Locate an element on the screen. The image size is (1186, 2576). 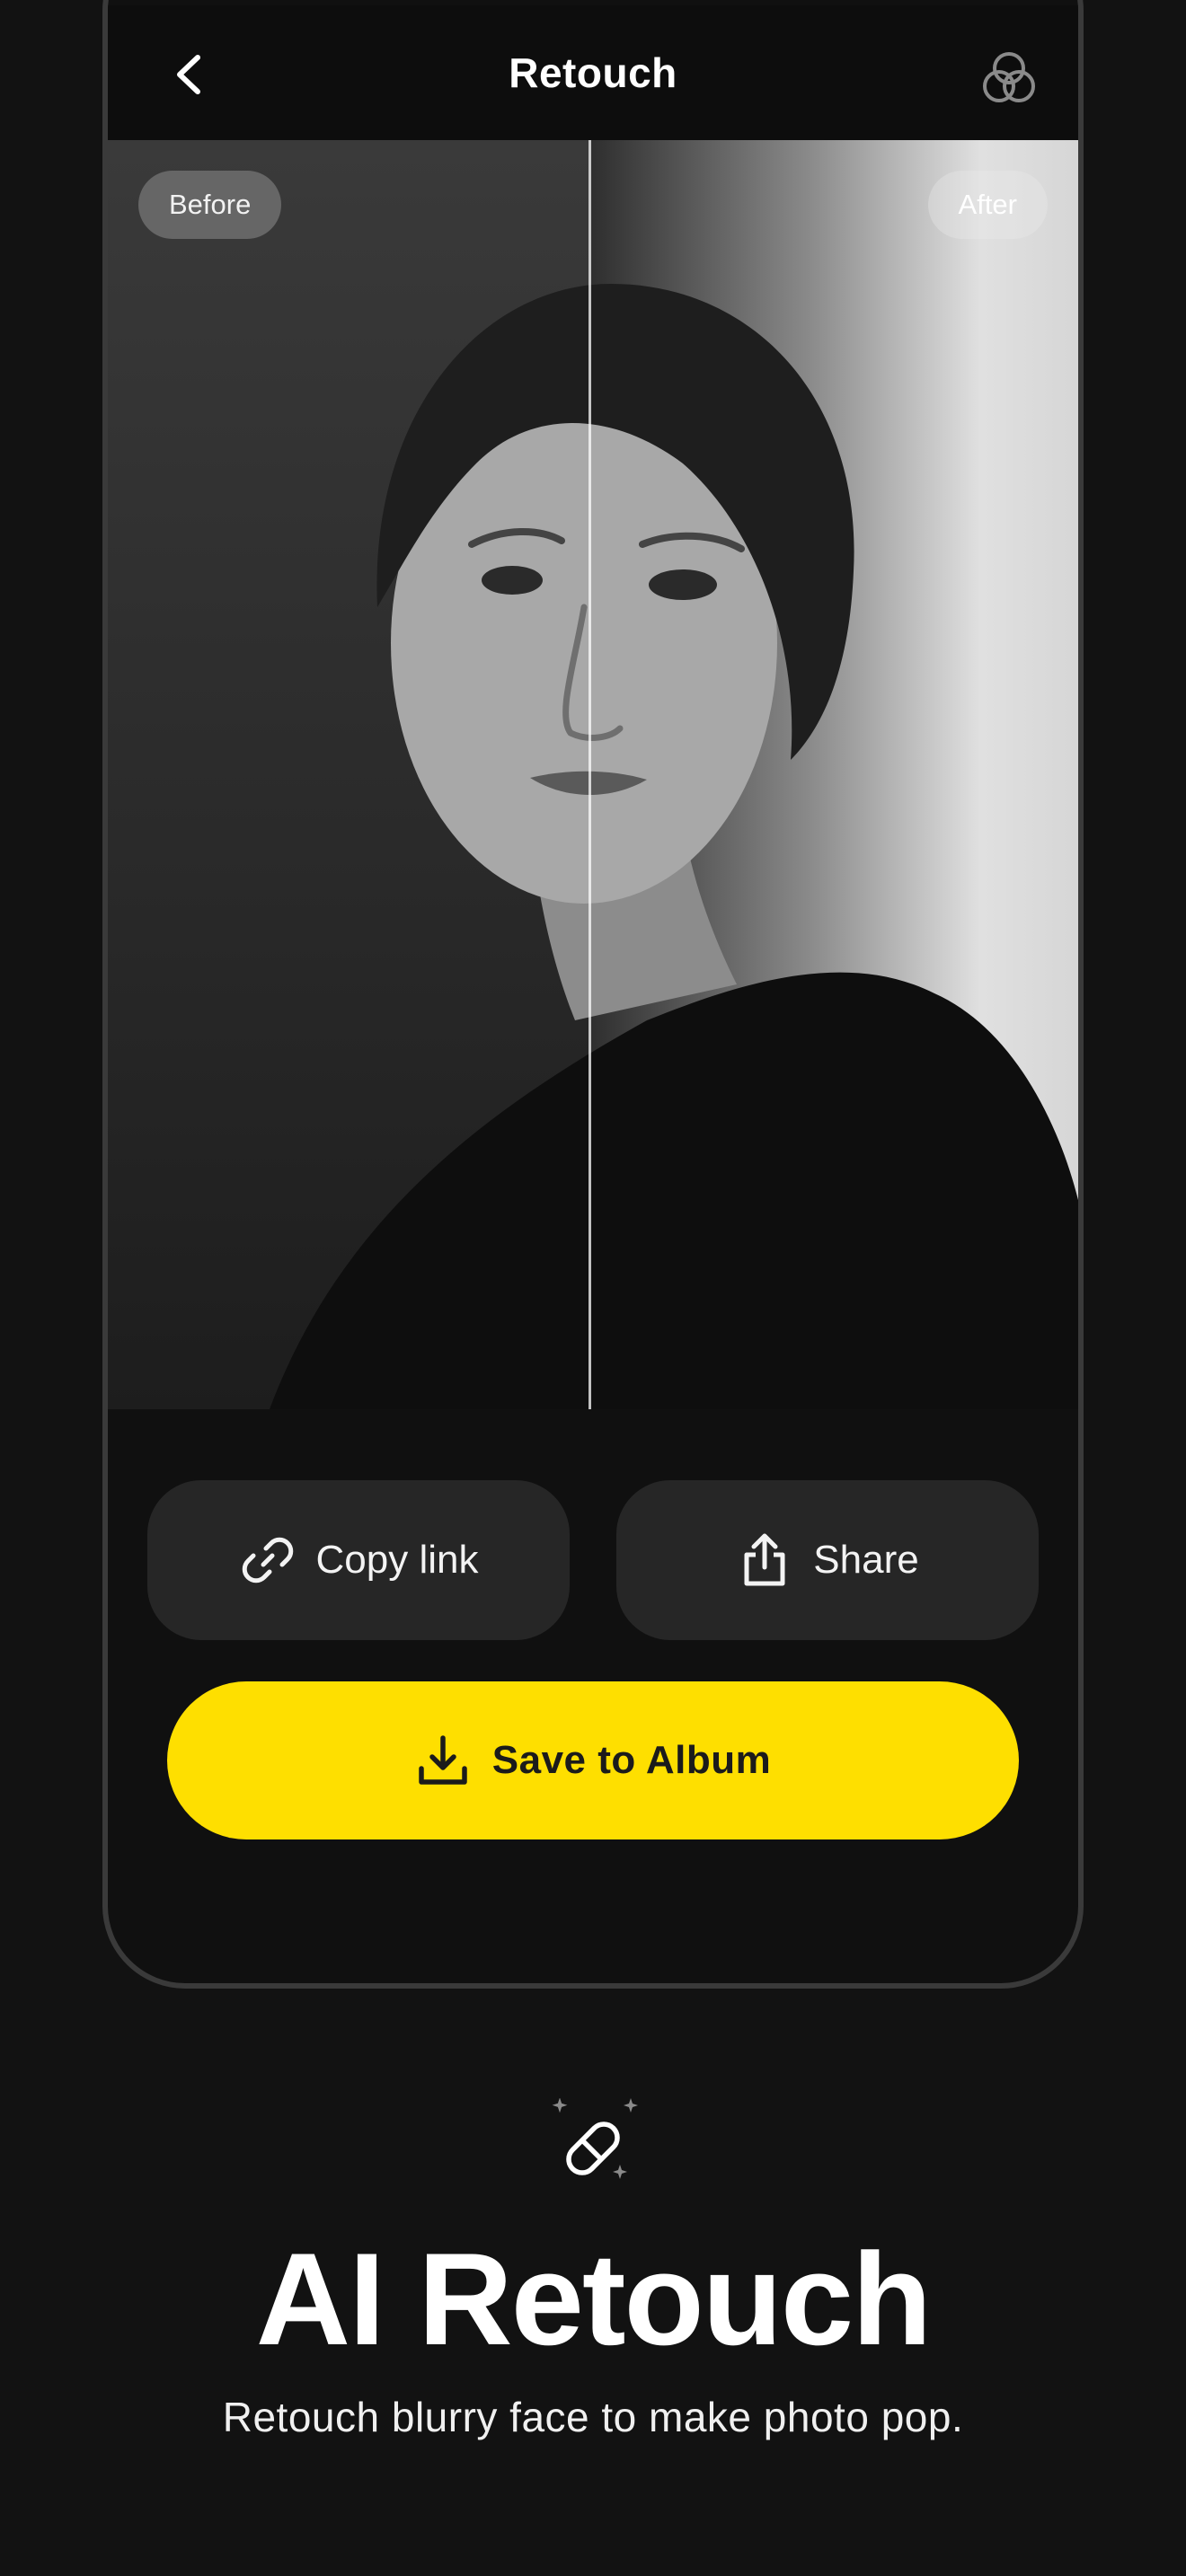
secondary-actions: Copy link Share is located at coordinates (593, 1560).